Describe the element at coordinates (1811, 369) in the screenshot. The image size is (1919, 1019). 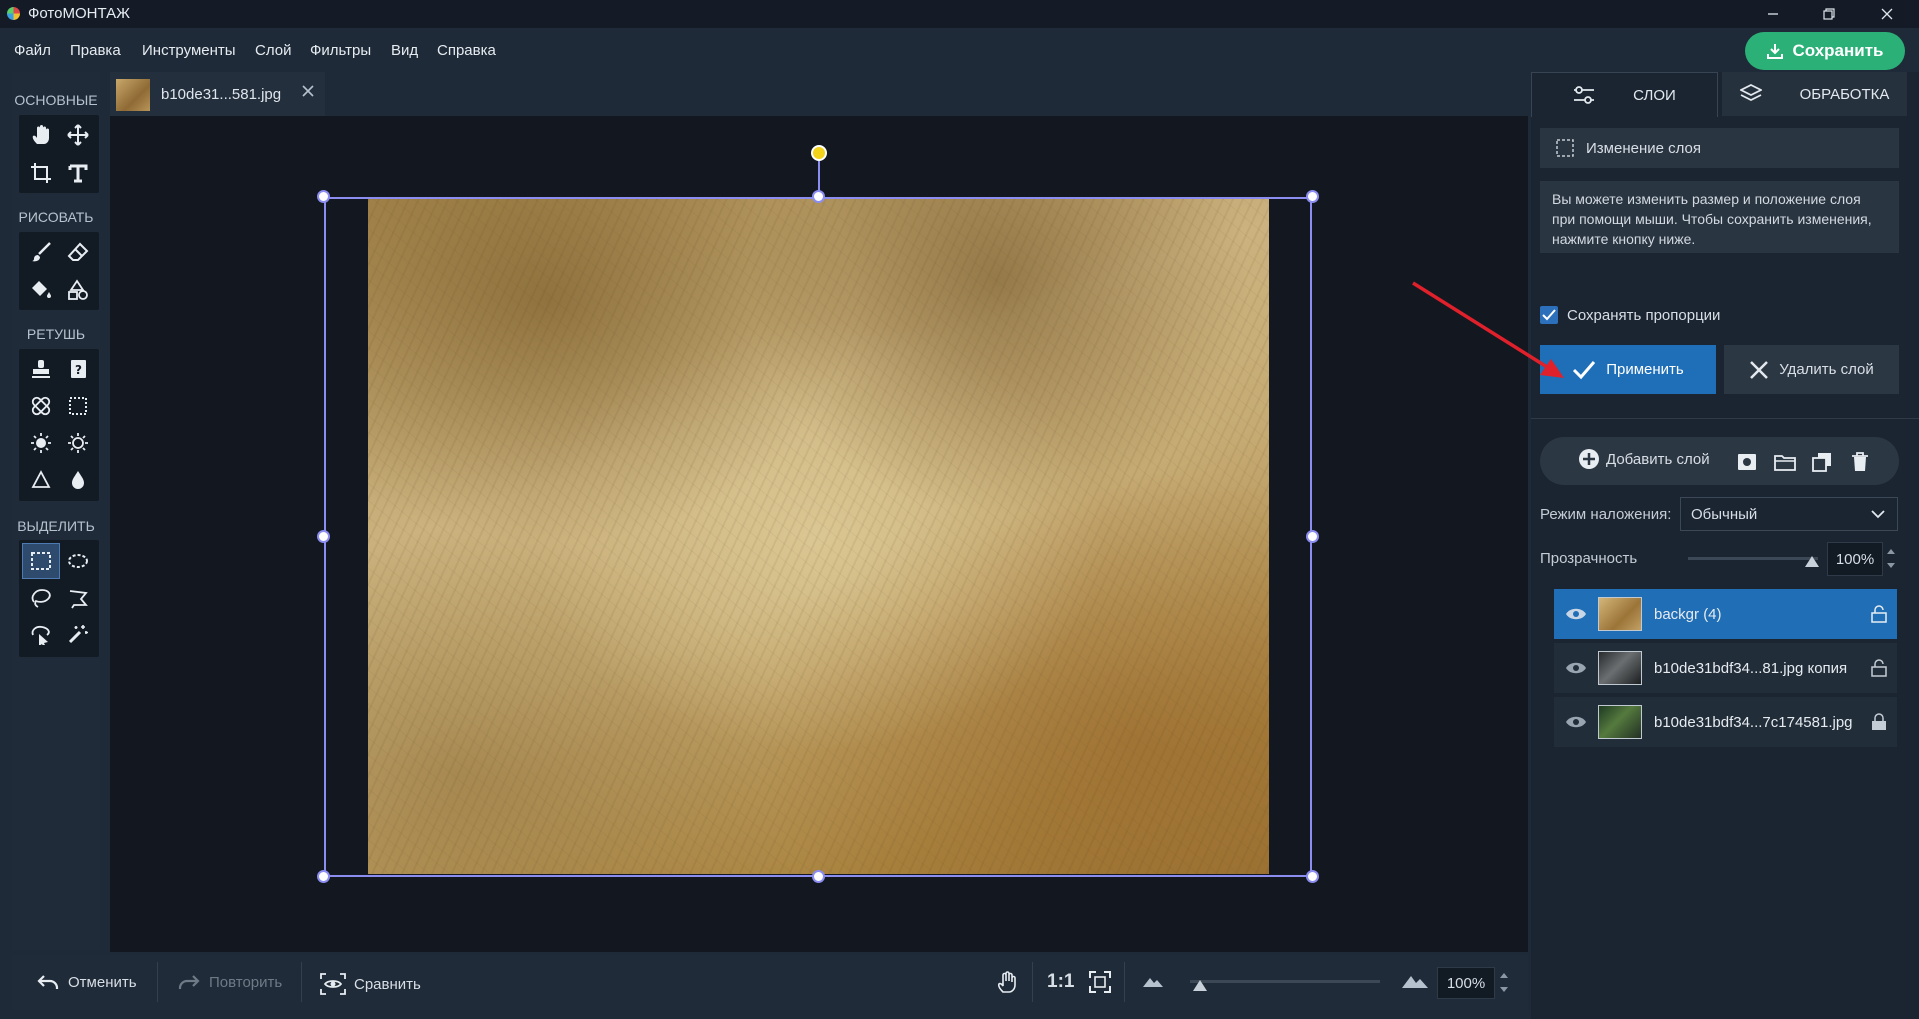
I see `delete-layer-button: Удалить слой` at that location.